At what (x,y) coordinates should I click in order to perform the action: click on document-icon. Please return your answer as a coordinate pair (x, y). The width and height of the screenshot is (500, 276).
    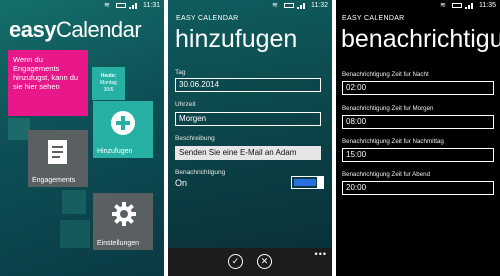
    Looking at the image, I should click on (57, 152).